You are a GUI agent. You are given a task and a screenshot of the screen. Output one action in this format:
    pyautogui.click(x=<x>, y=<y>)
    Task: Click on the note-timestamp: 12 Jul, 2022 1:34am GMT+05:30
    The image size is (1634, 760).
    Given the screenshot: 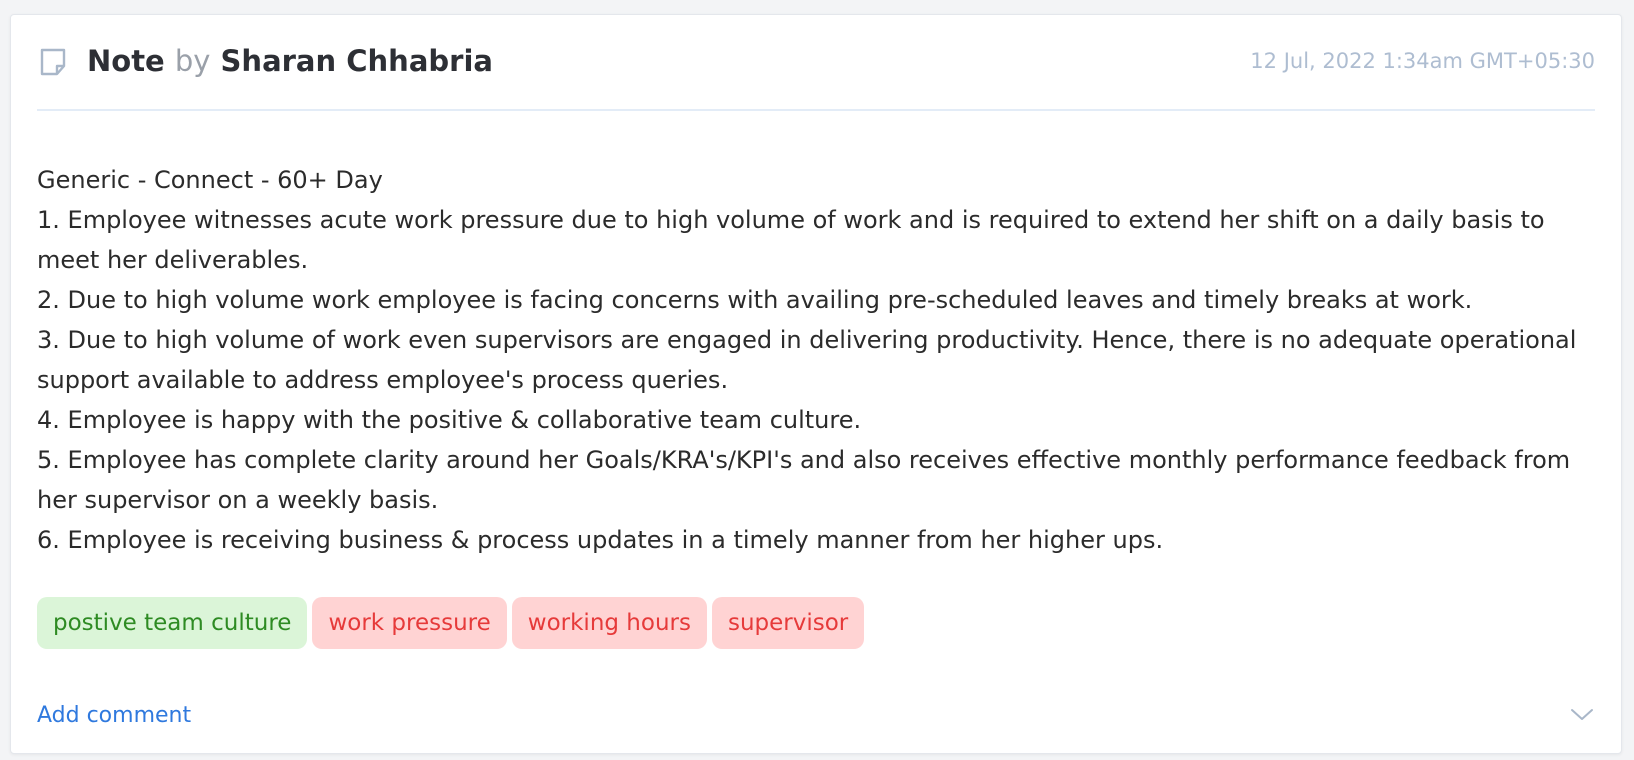 What is the action you would take?
    pyautogui.click(x=1422, y=61)
    